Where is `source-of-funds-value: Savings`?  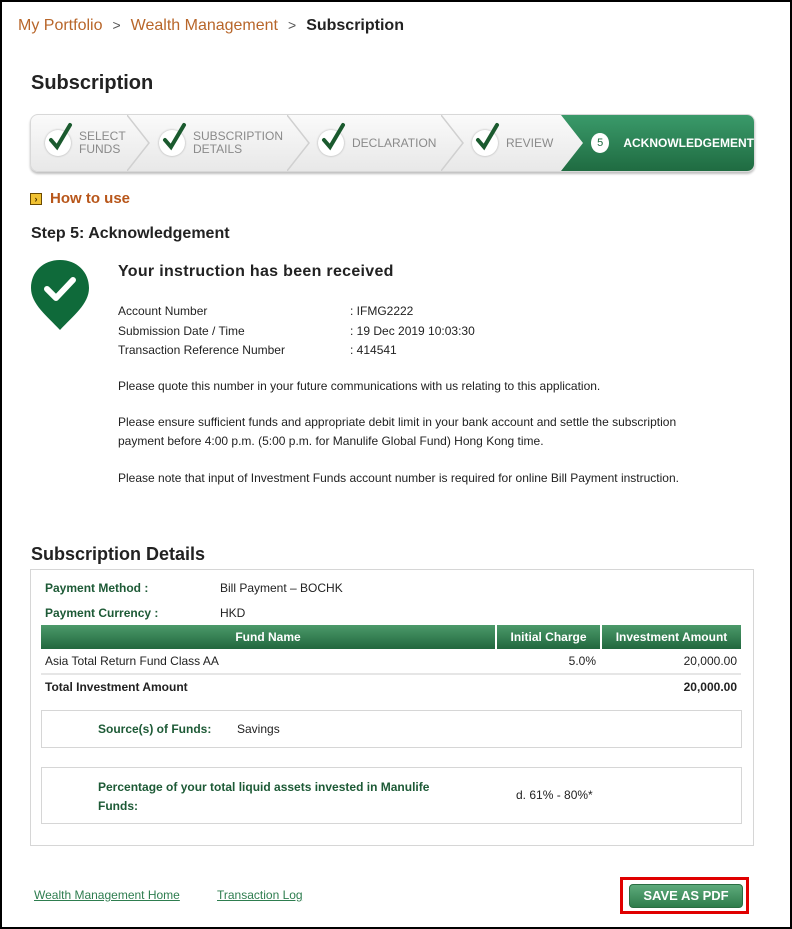
source-of-funds-value: Savings is located at coordinates (258, 729).